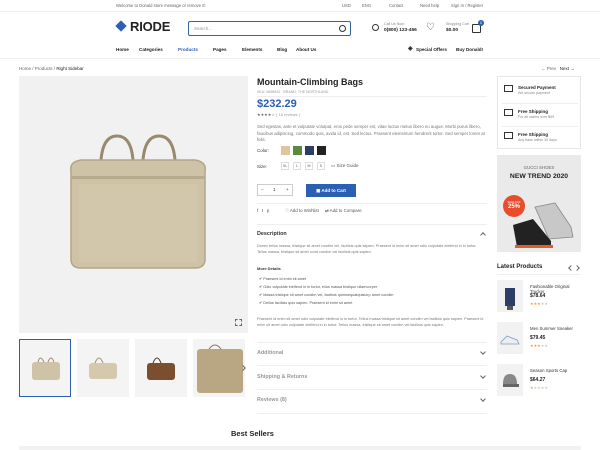  Describe the element at coordinates (508, 135) in the screenshot. I see `return-icon` at that location.